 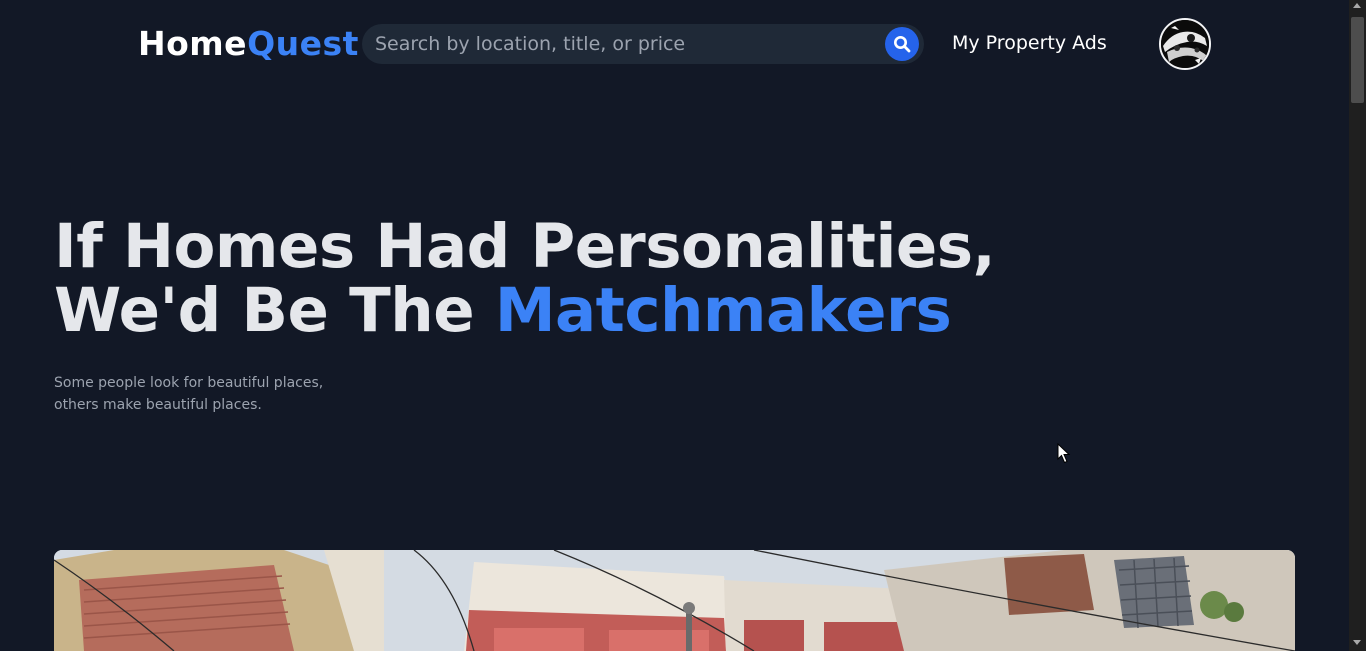 I want to click on brand-logo: HomeQuest, so click(x=248, y=43).